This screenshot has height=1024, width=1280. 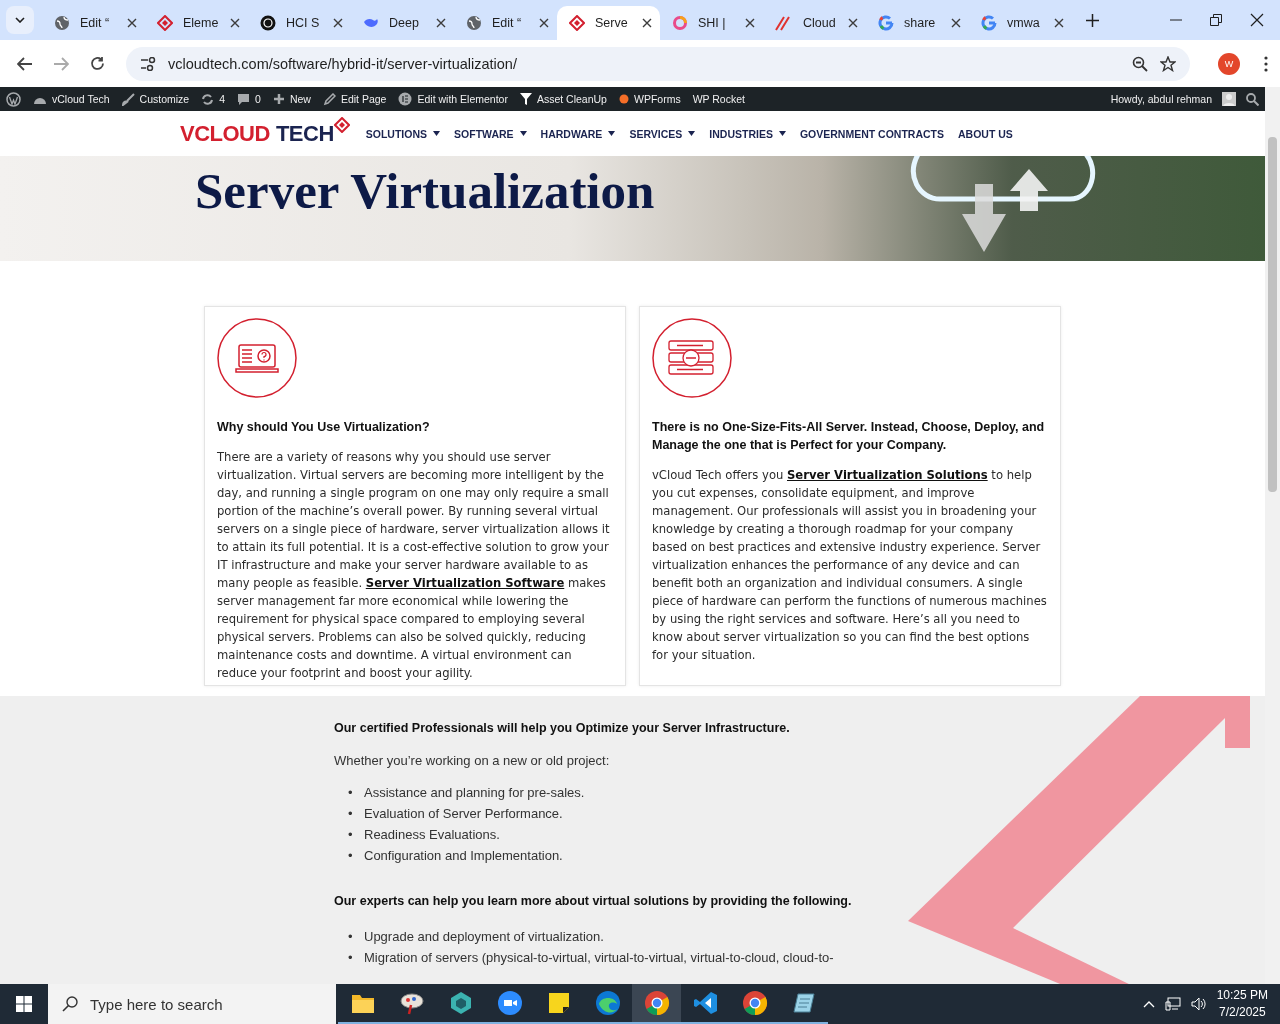 What do you see at coordinates (258, 99) in the screenshot?
I see `admin-bar-link: 0` at bounding box center [258, 99].